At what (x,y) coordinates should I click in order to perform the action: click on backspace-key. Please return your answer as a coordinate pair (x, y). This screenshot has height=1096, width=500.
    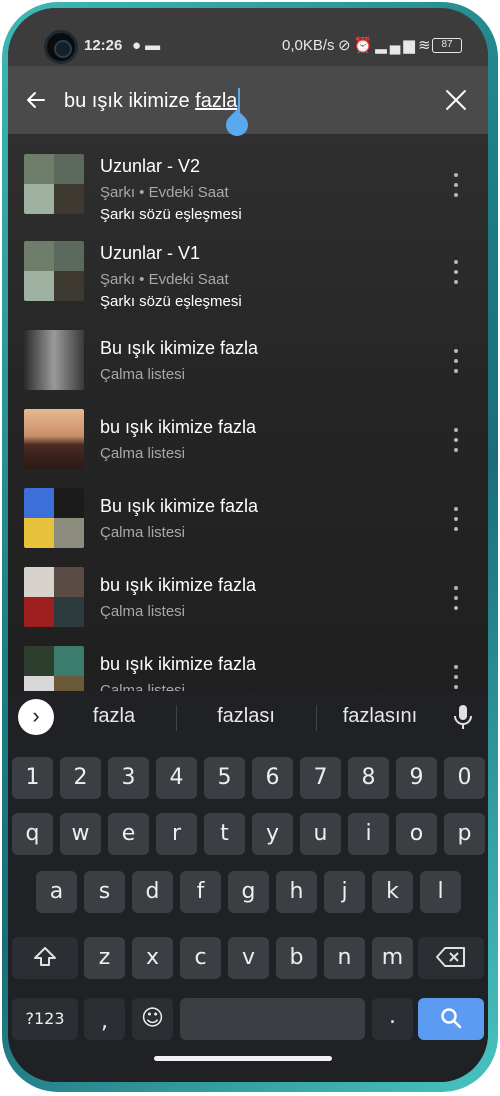
    Looking at the image, I should click on (451, 958).